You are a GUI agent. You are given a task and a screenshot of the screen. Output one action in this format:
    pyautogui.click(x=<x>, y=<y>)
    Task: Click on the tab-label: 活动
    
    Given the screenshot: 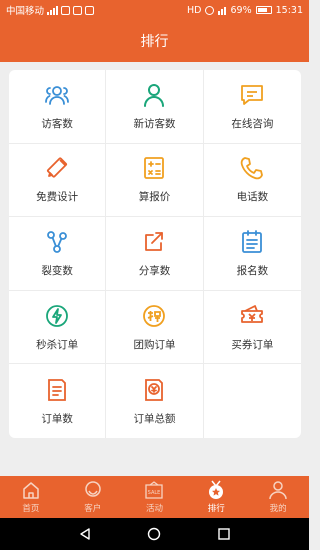 What is the action you would take?
    pyautogui.click(x=154, y=509)
    